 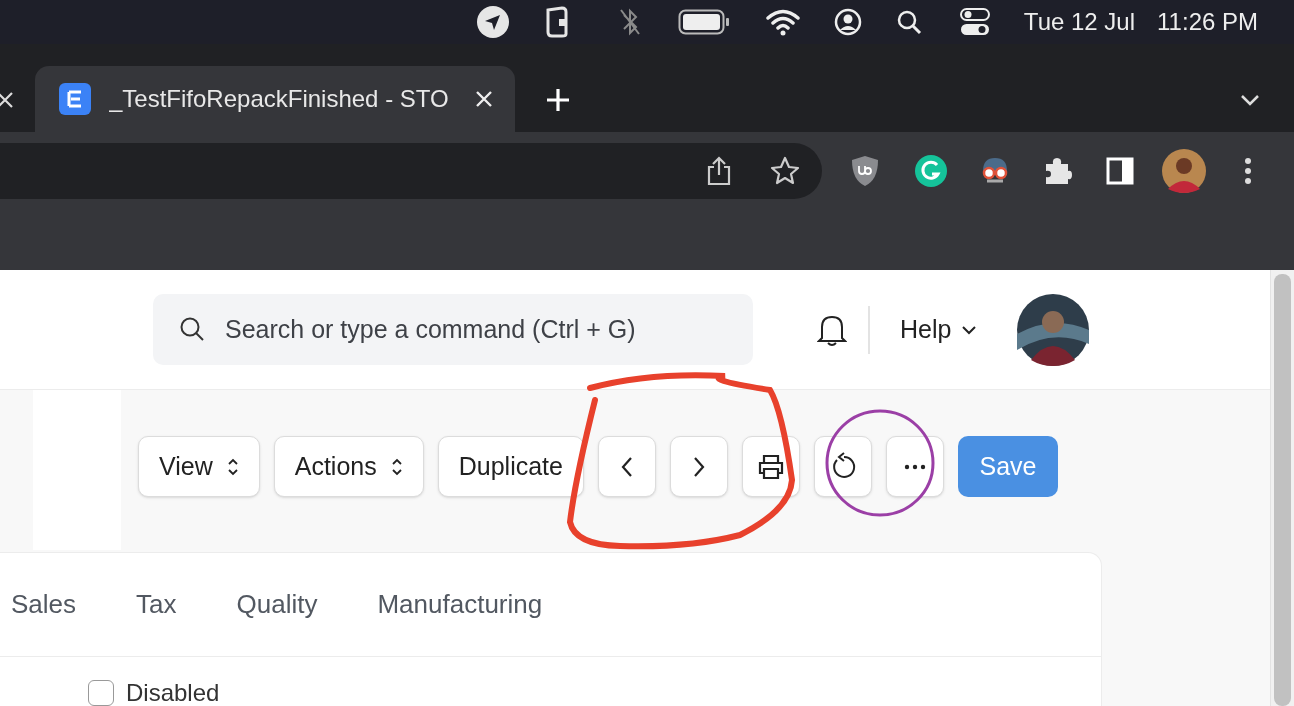 What do you see at coordinates (558, 100) in the screenshot?
I see `new-tab-icon` at bounding box center [558, 100].